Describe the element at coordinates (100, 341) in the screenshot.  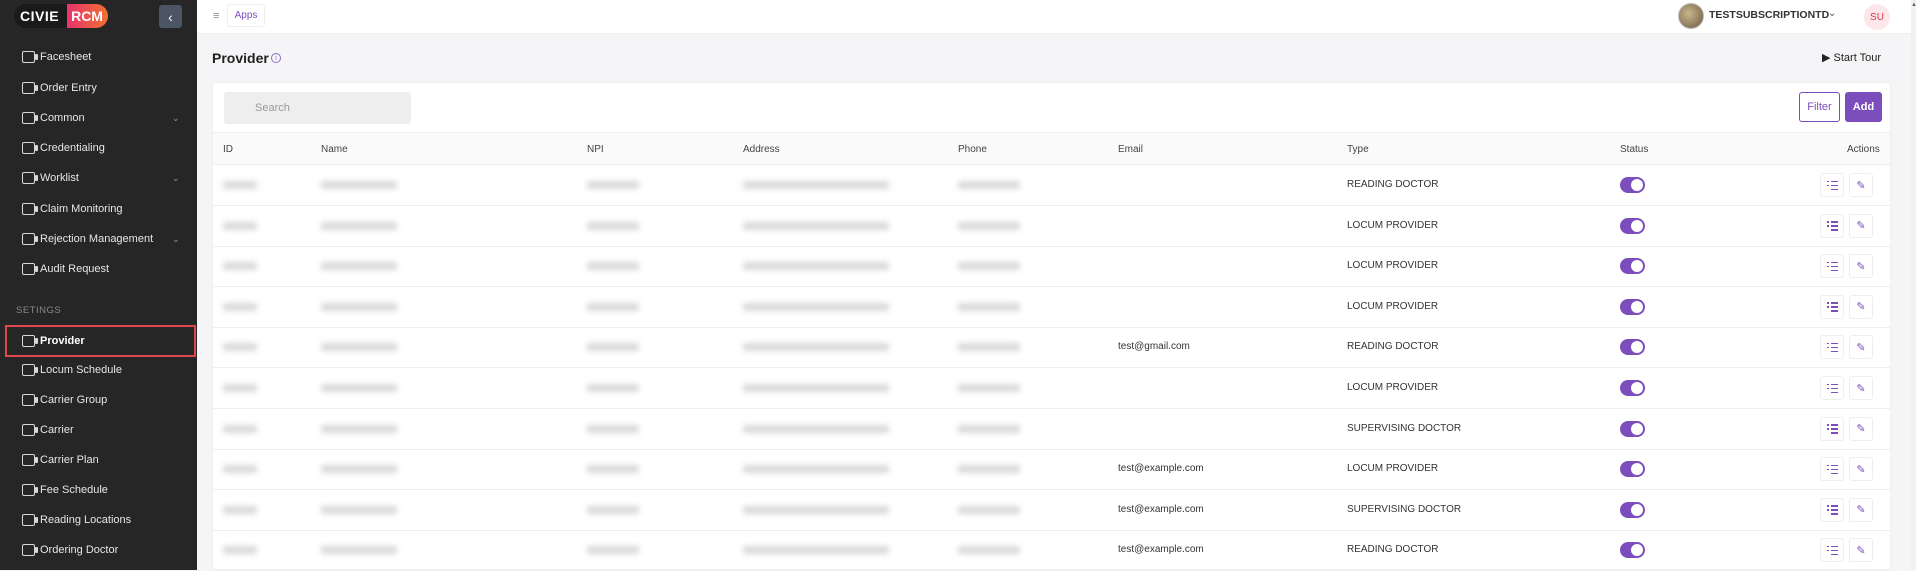
I see `sidebar-item-provider: Provider` at that location.